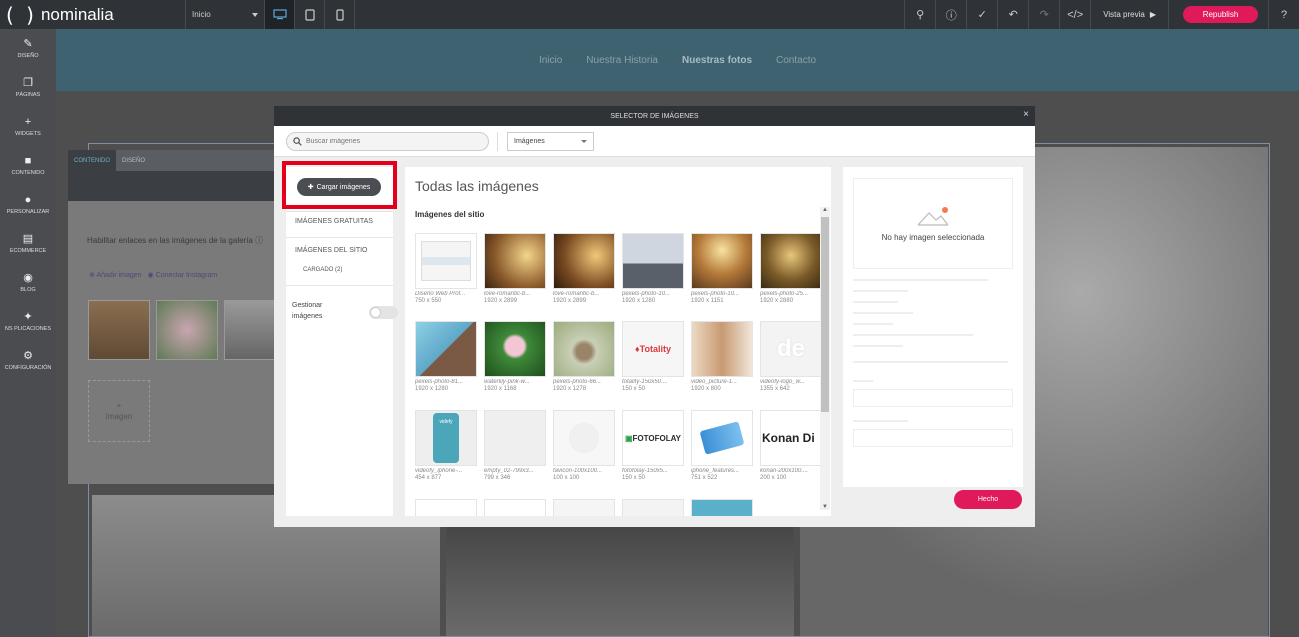 Image resolution: width=1299 pixels, height=637 pixels. Describe the element at coordinates (119, 405) in the screenshot. I see `add-tile-plus: +` at that location.